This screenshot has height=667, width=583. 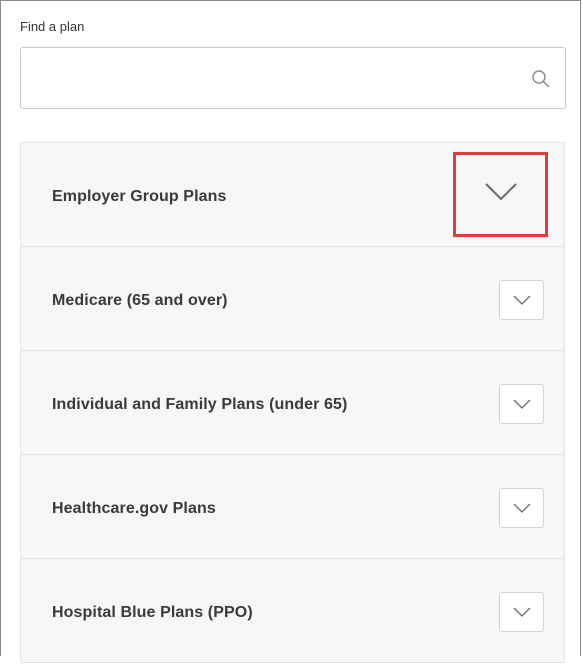 What do you see at coordinates (541, 79) in the screenshot?
I see `search-icon` at bounding box center [541, 79].